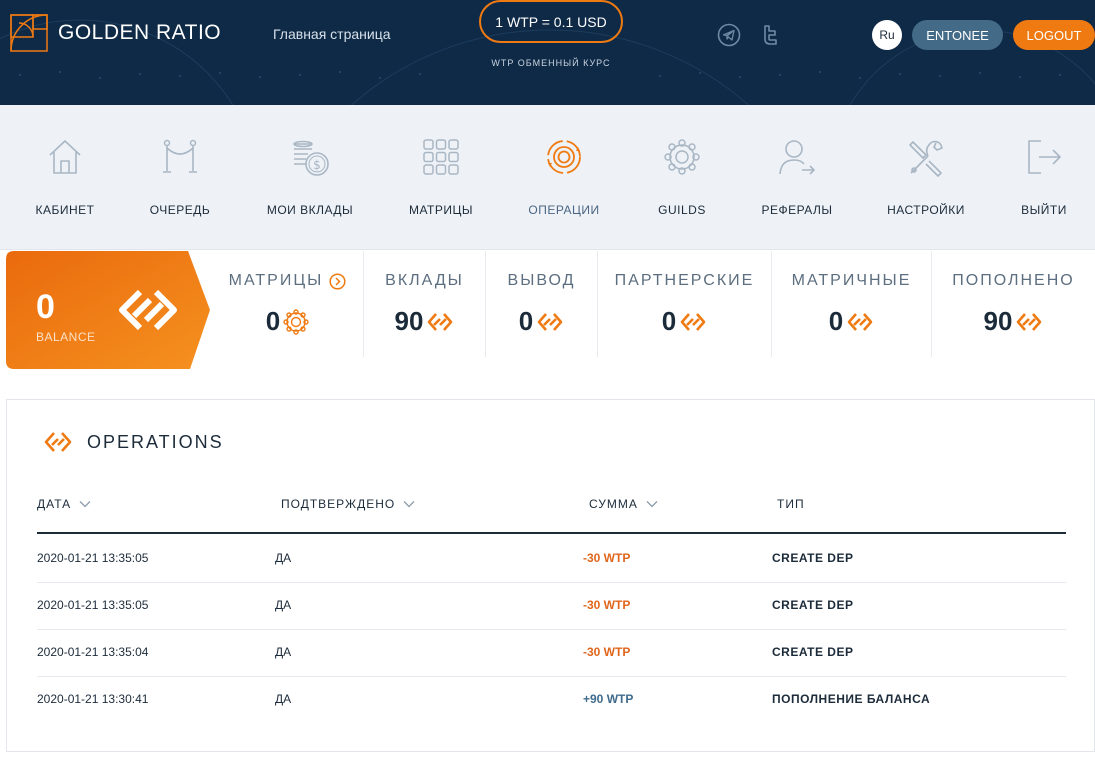  Describe the element at coordinates (797, 157) in the screenshot. I see `referrals-icon` at that location.